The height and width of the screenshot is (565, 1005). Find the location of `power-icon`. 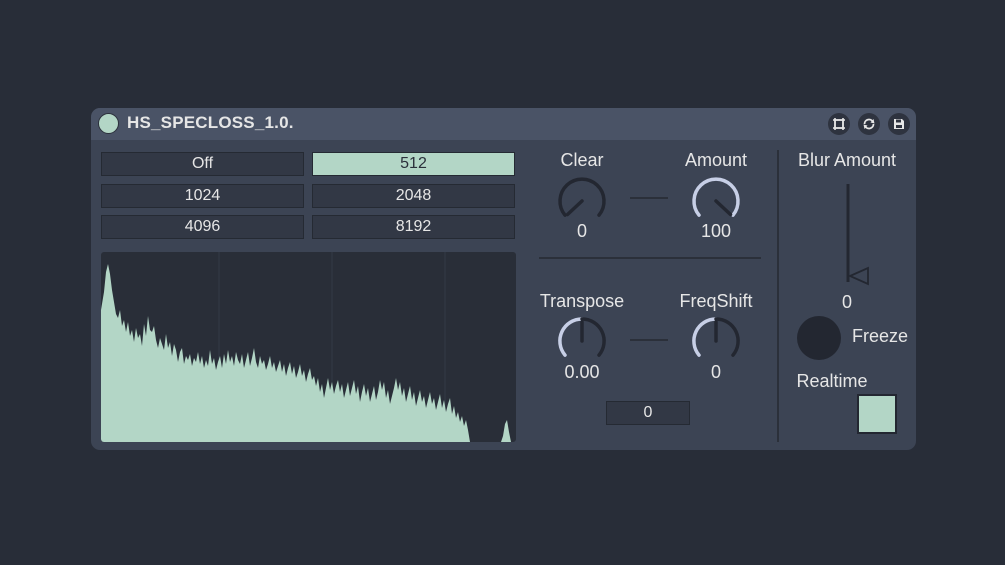

power-icon is located at coordinates (108, 123).